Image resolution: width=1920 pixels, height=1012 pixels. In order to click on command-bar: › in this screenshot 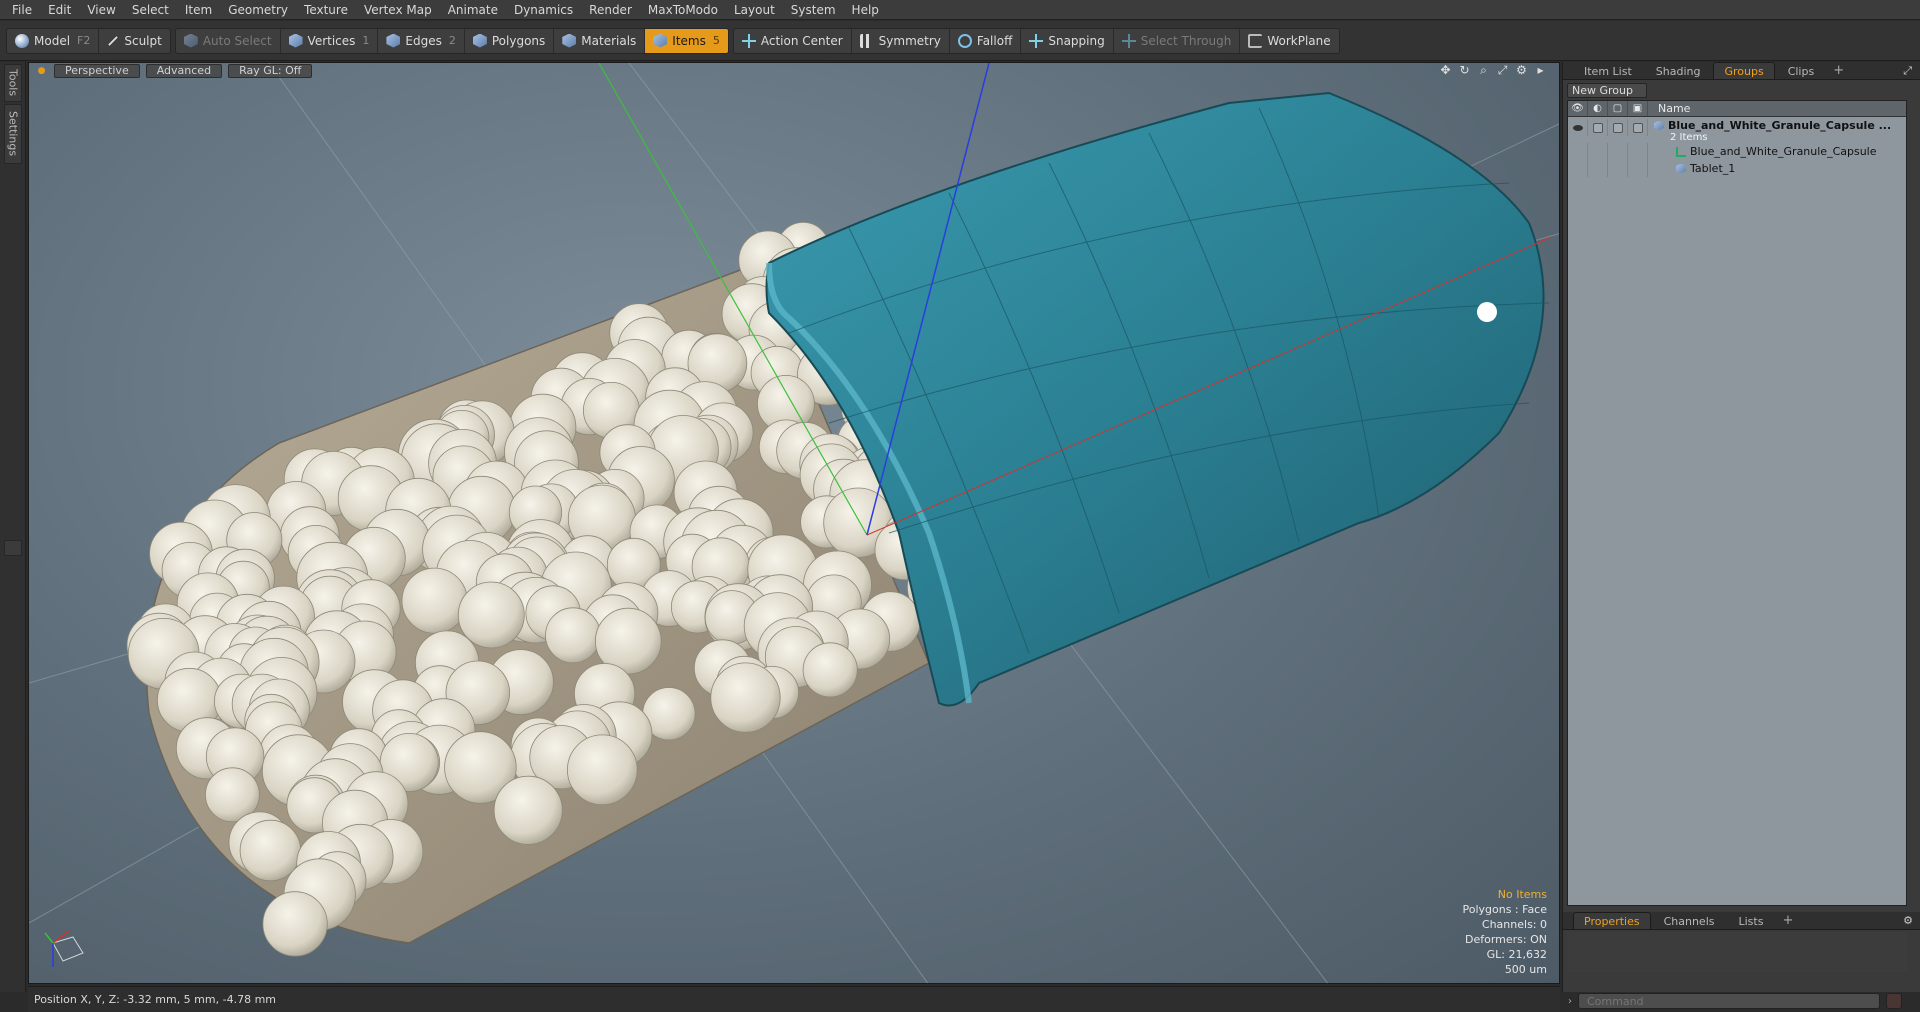, I will do `click(1741, 1001)`.